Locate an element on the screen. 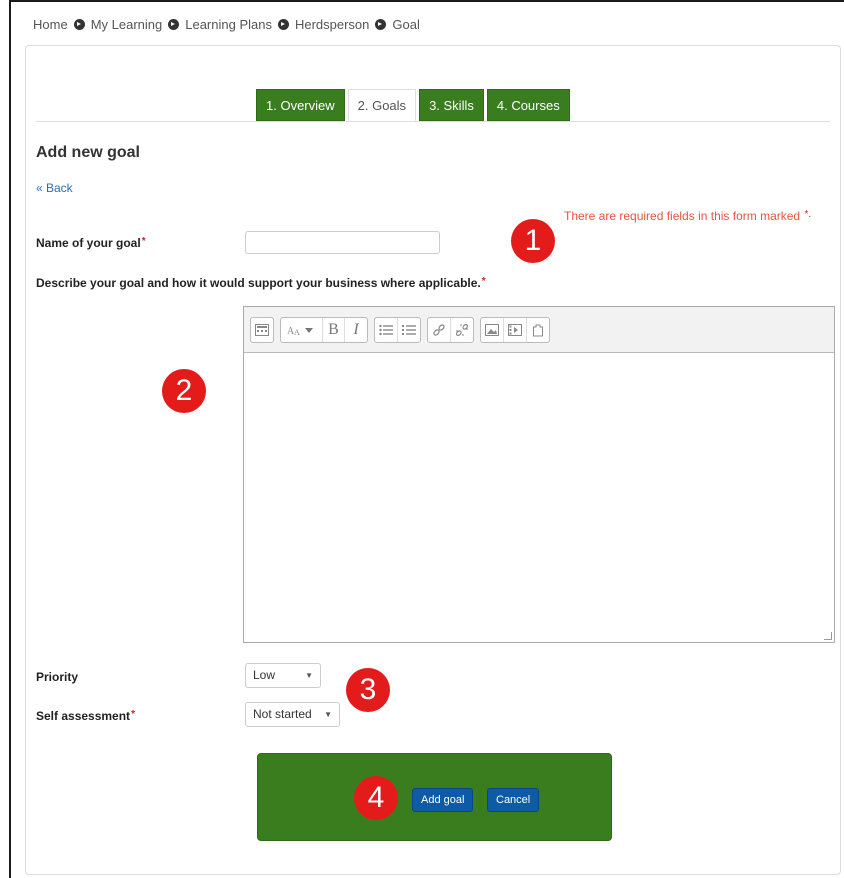  toolbar-group-links is located at coordinates (450, 330).